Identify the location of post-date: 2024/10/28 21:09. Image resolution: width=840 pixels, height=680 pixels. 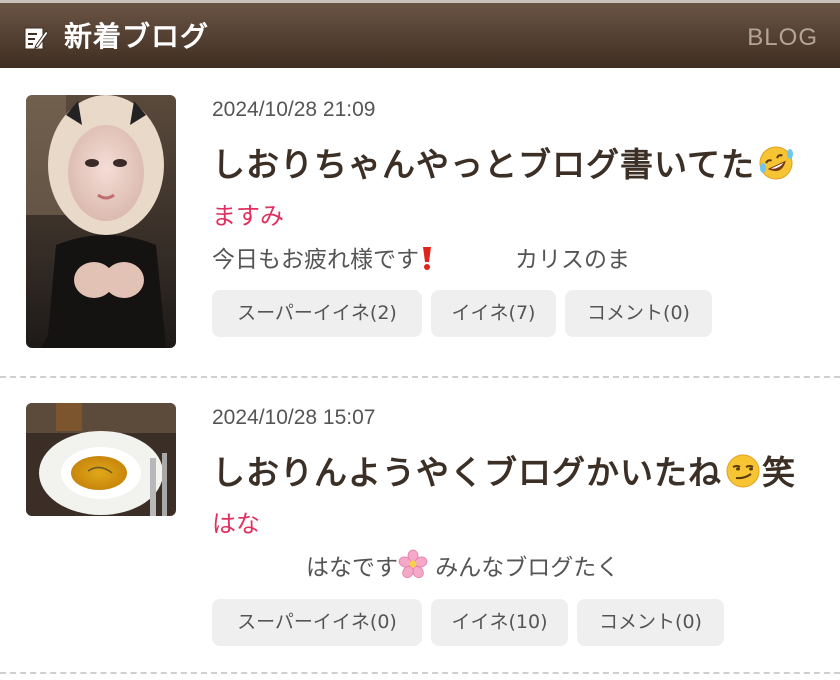
(294, 109).